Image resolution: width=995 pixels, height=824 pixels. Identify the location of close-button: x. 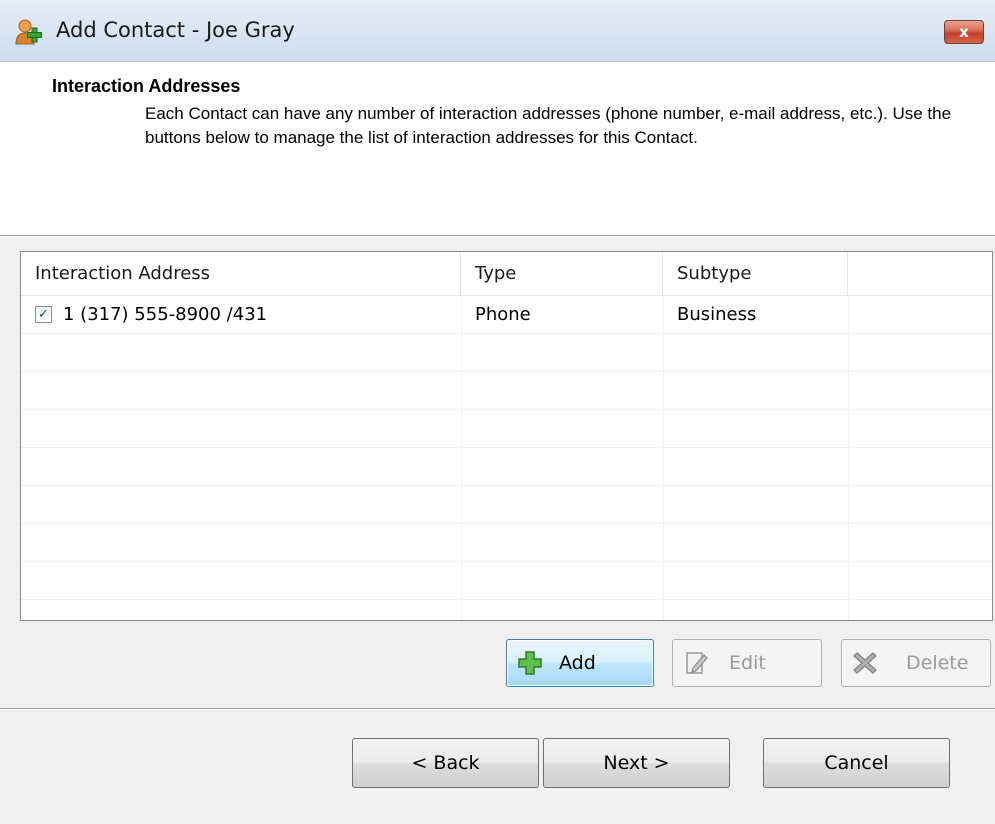
(964, 32).